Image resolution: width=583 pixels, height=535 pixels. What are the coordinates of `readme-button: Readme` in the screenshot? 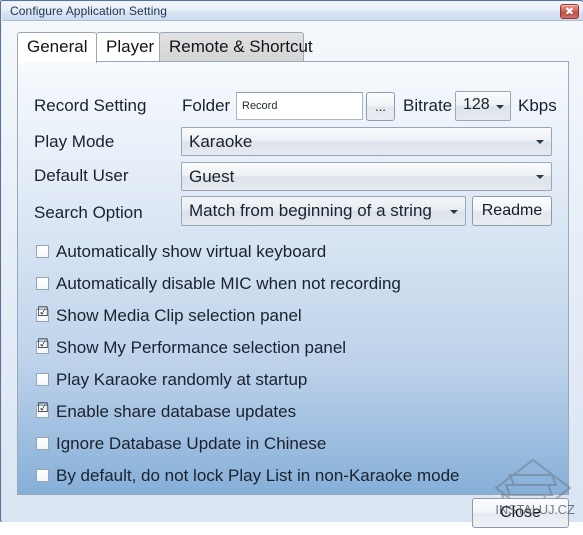 It's located at (512, 211).